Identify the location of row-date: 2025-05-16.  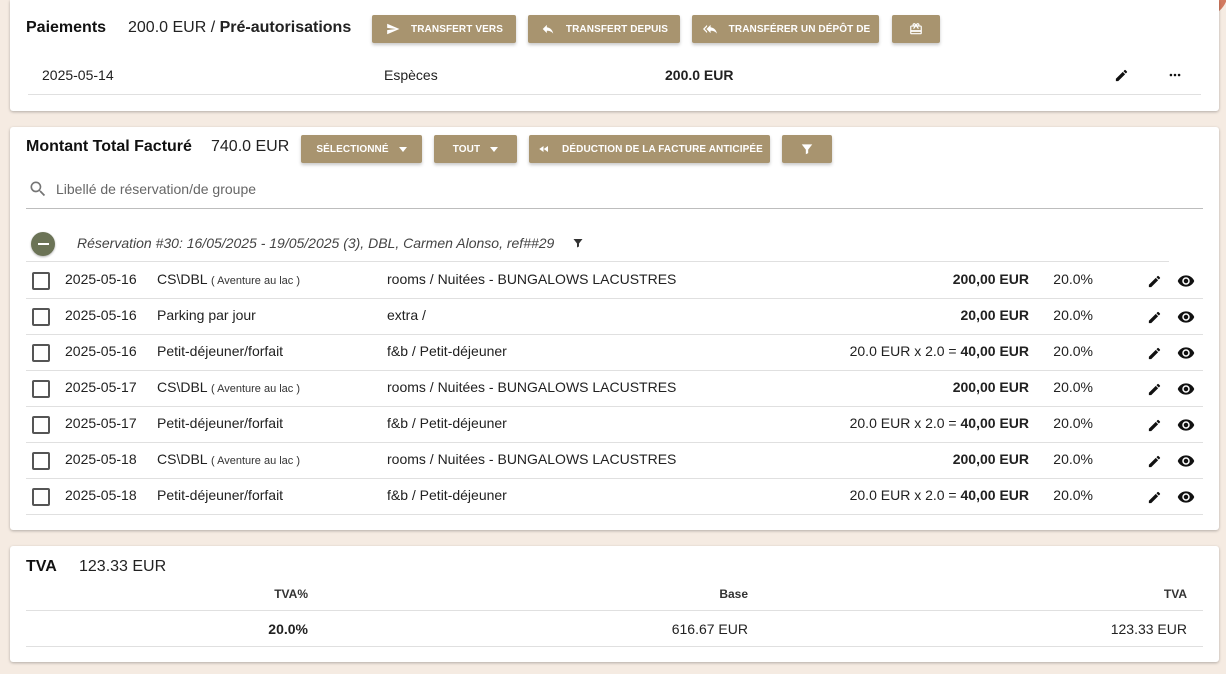
(101, 315).